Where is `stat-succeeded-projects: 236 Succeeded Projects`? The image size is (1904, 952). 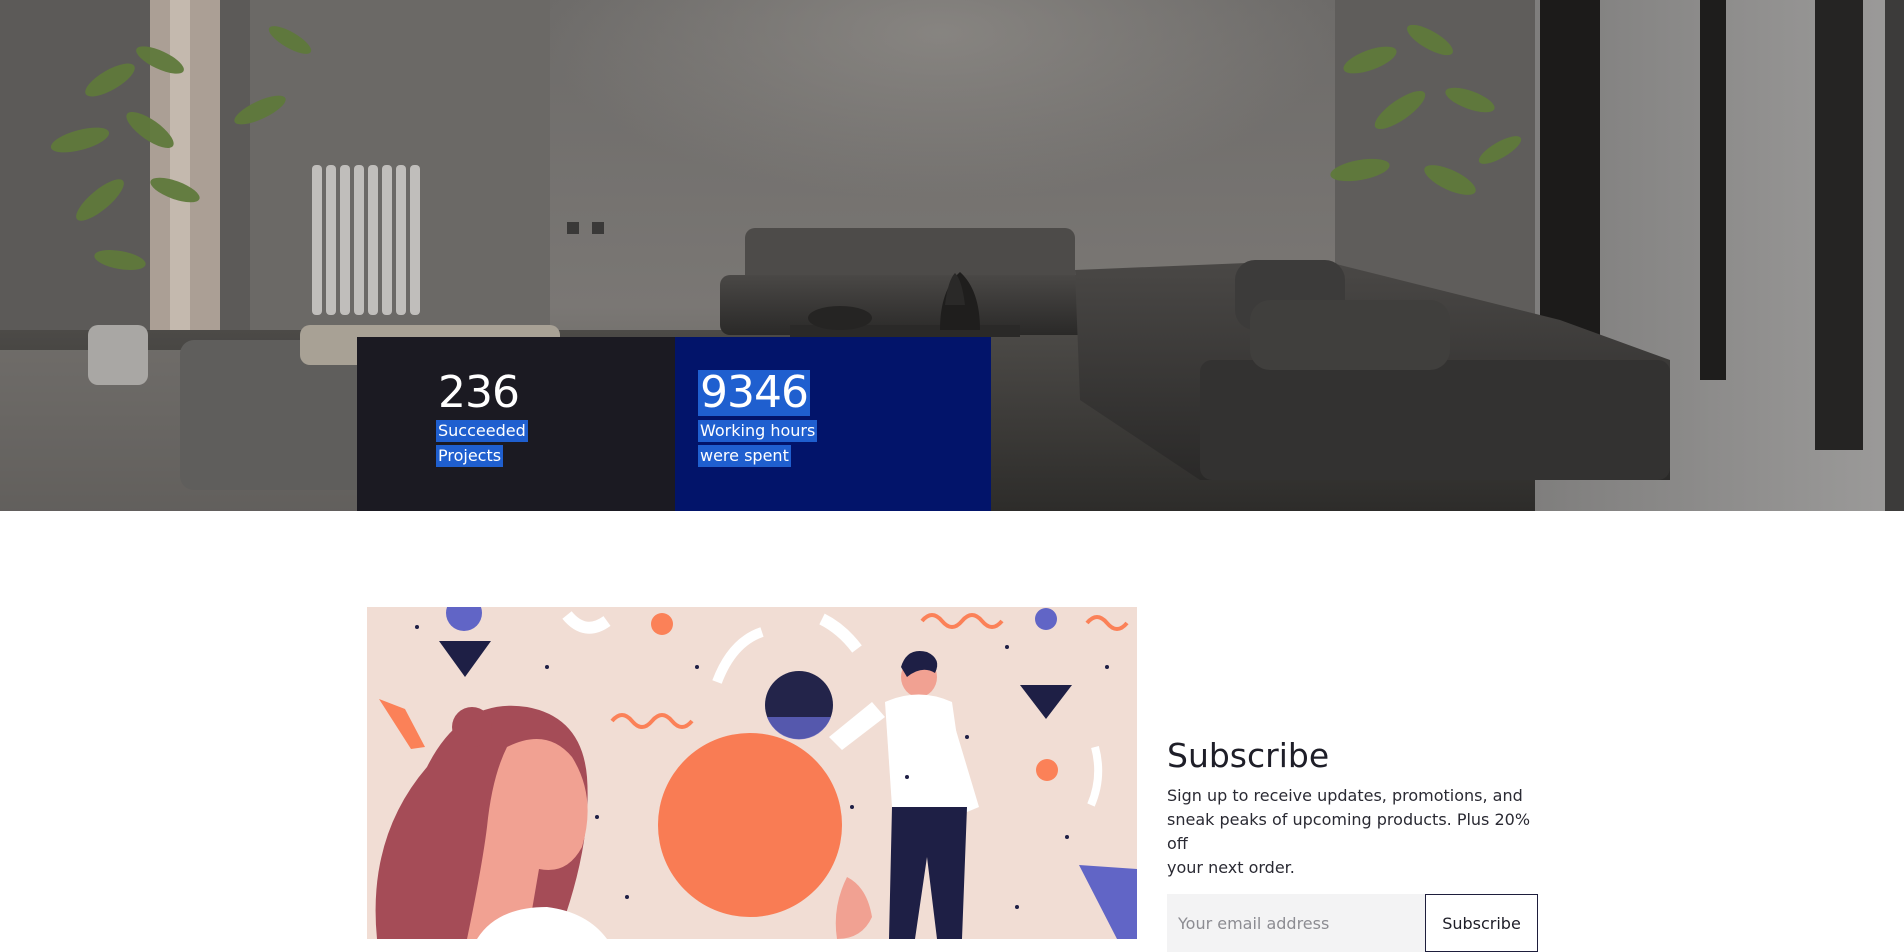 stat-succeeded-projects: 236 Succeeded Projects is located at coordinates (516, 424).